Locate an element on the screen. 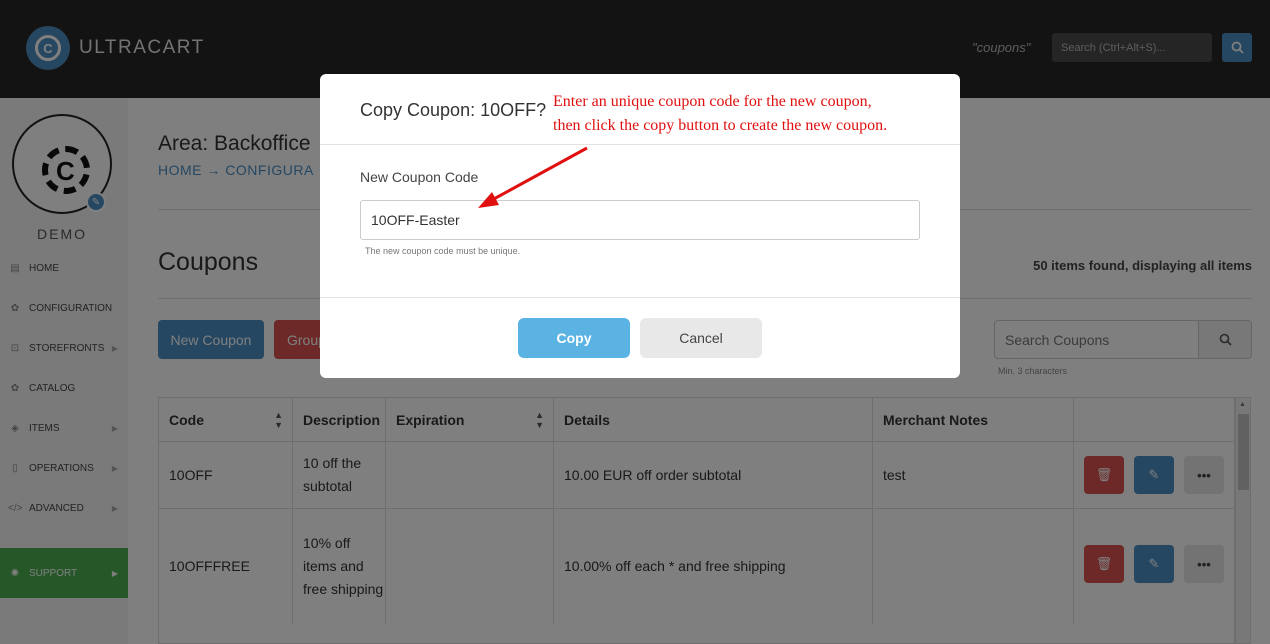  cancel-button: Cancel is located at coordinates (701, 338).